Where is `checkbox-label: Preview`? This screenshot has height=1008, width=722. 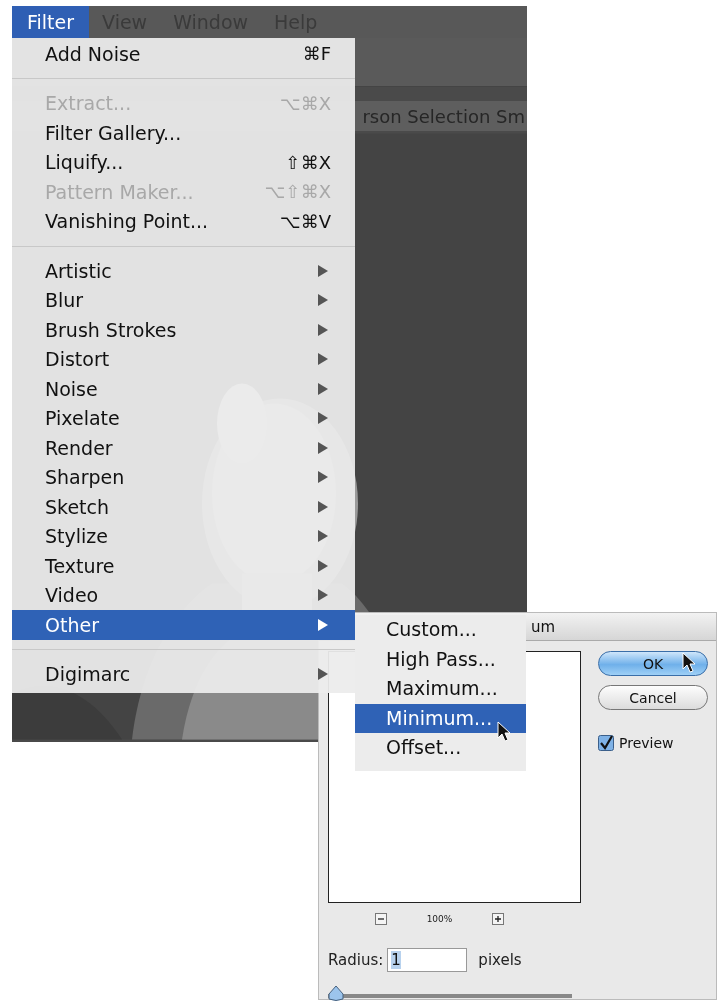 checkbox-label: Preview is located at coordinates (646, 743).